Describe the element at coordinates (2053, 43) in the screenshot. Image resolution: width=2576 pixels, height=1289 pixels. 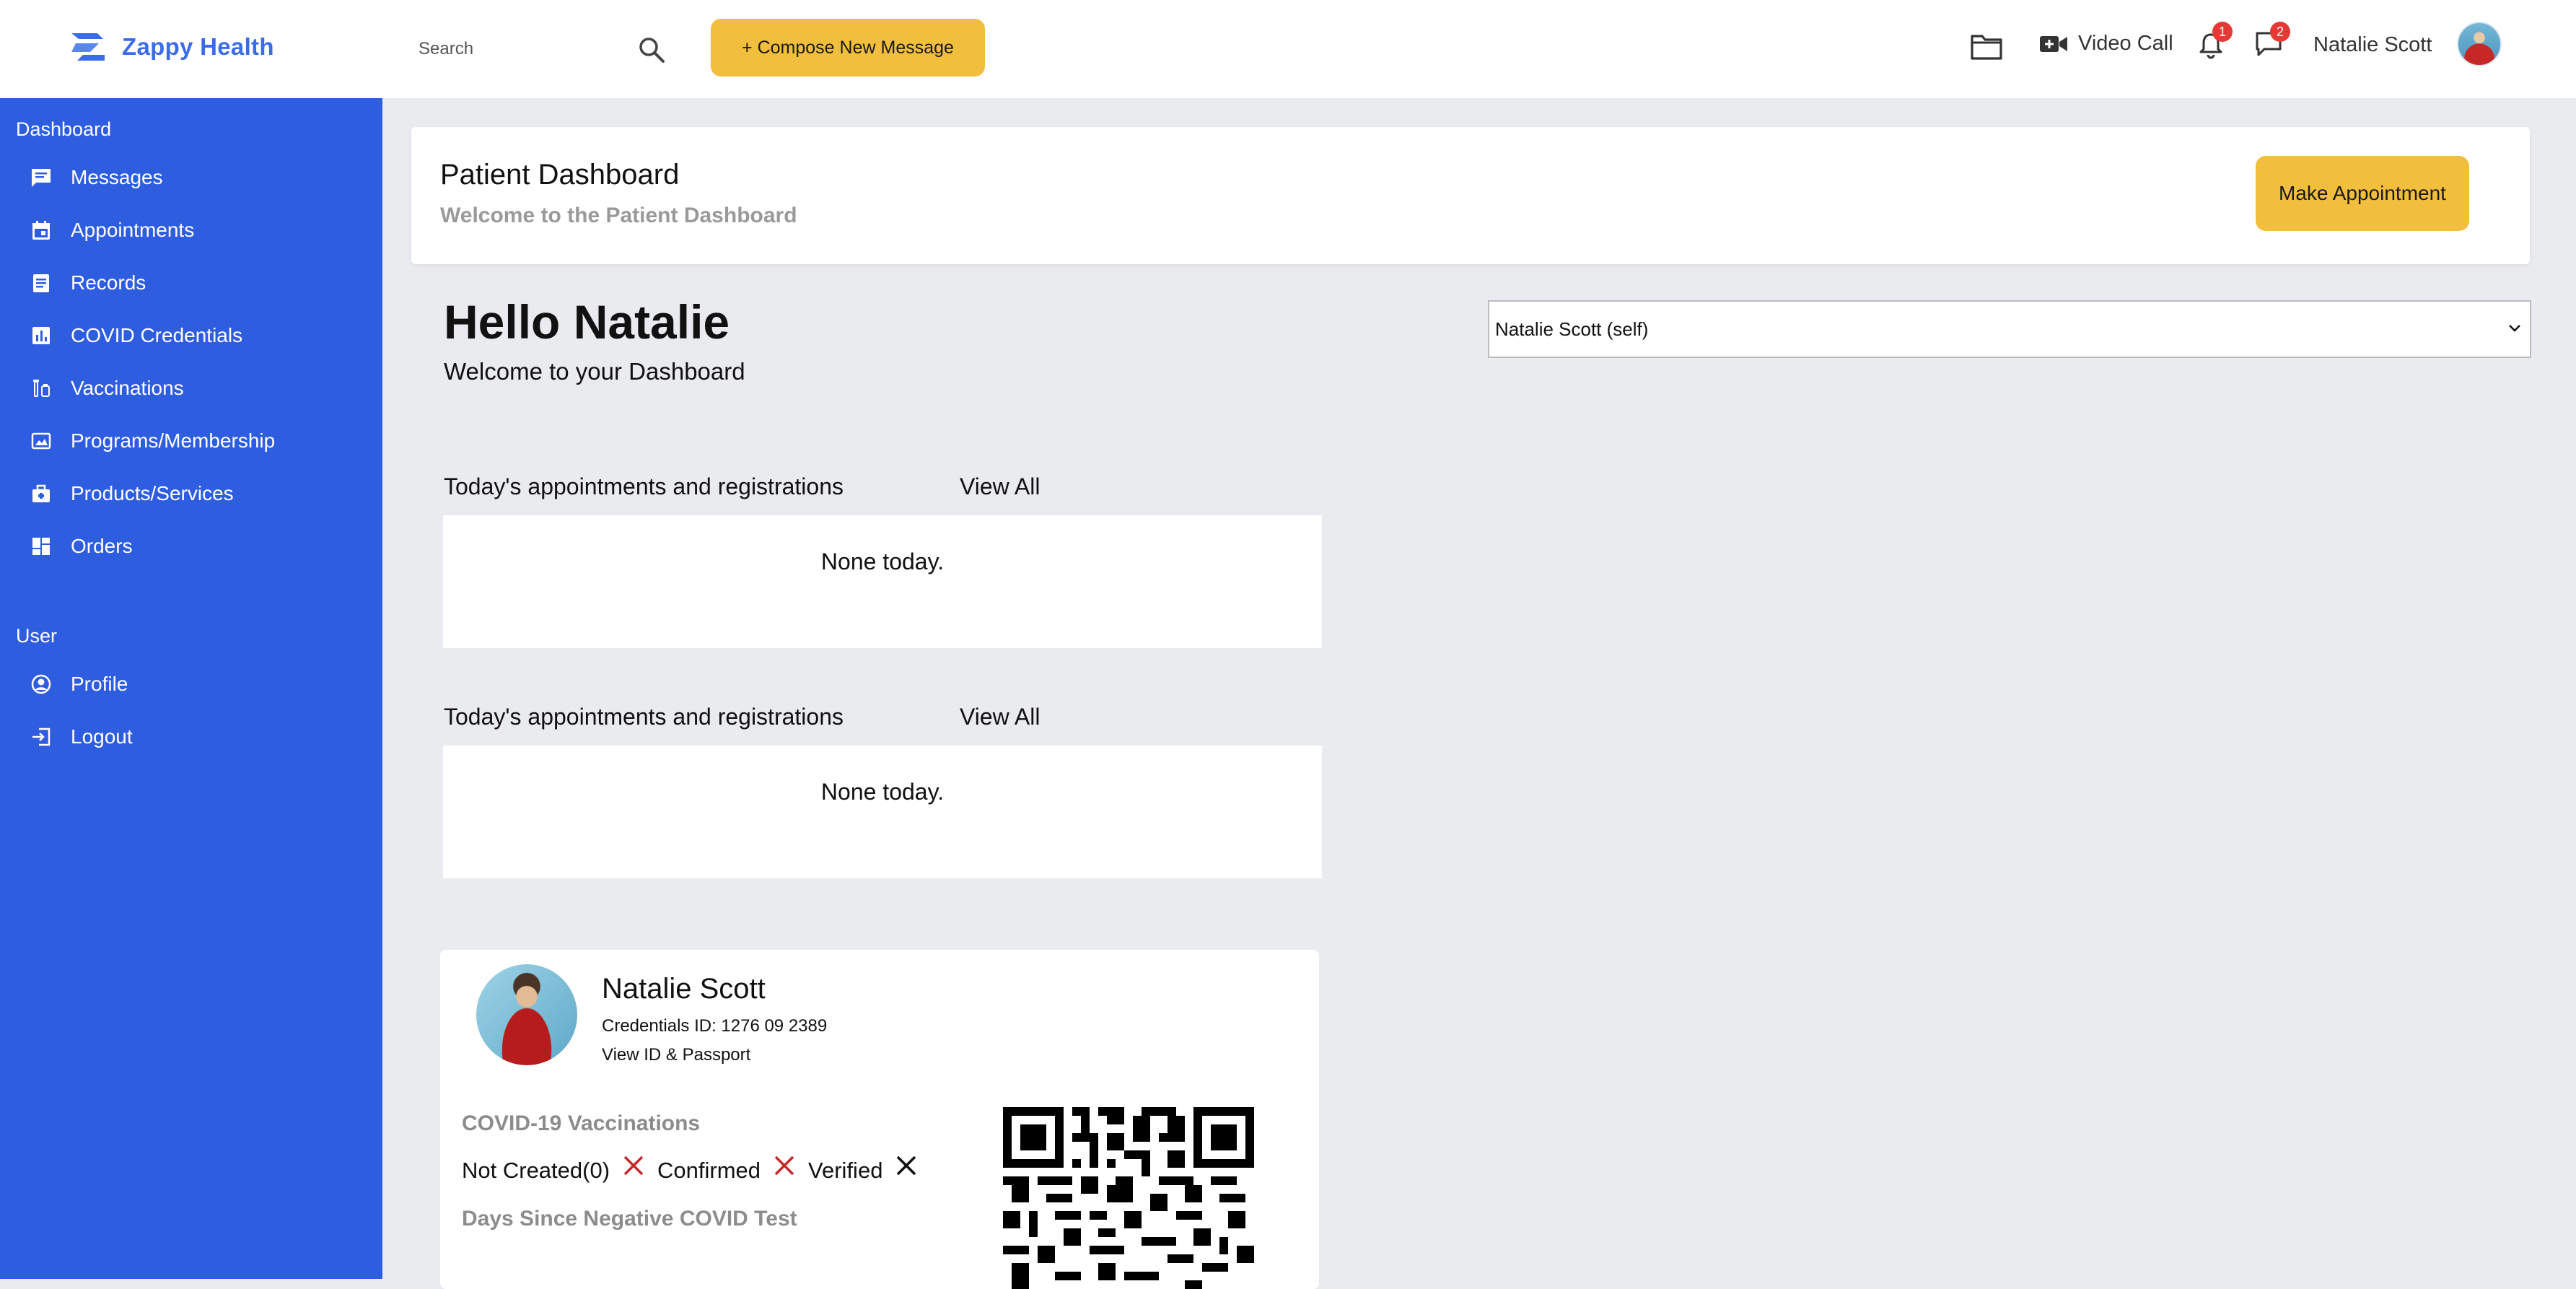
I see `video-camera-icon` at that location.